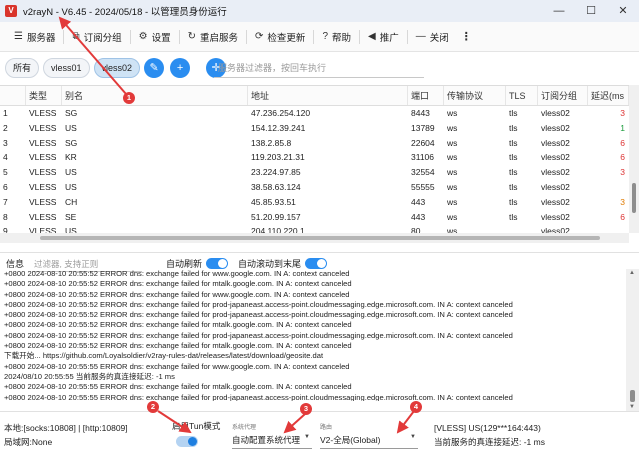 This screenshot has width=639, height=450. What do you see at coordinates (423, 157) in the screenshot?
I see `cell-port: 31106` at bounding box center [423, 157].